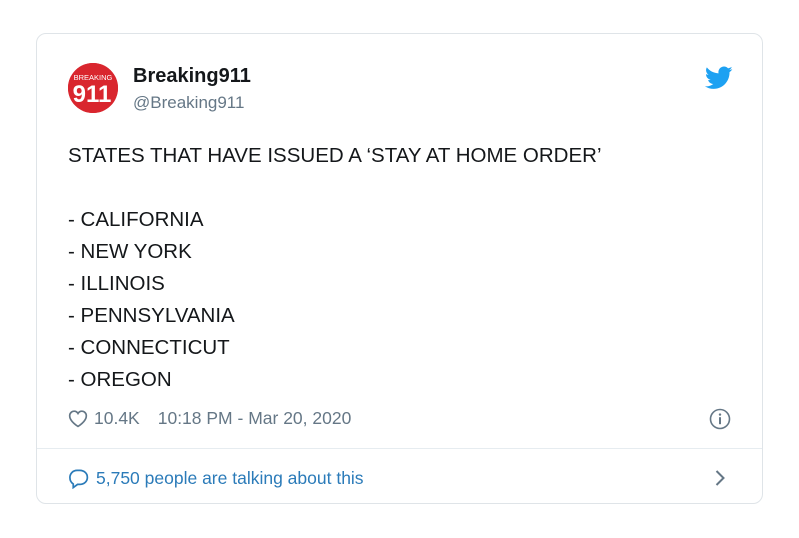 The width and height of the screenshot is (799, 538). Describe the element at coordinates (117, 418) in the screenshot. I see `like-count: 10.4K` at that location.